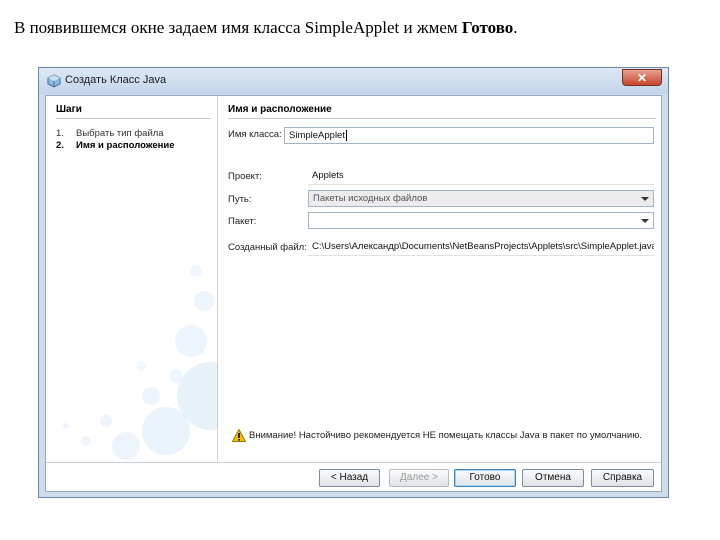 The image size is (720, 540). What do you see at coordinates (346, 135) in the screenshot?
I see `text-caret` at bounding box center [346, 135].